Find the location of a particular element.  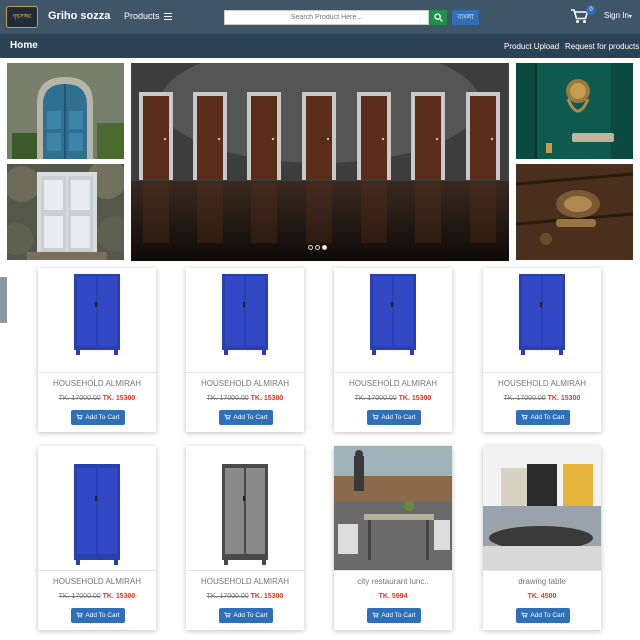

signin-dropdown: Sign In▾ is located at coordinates (618, 15).